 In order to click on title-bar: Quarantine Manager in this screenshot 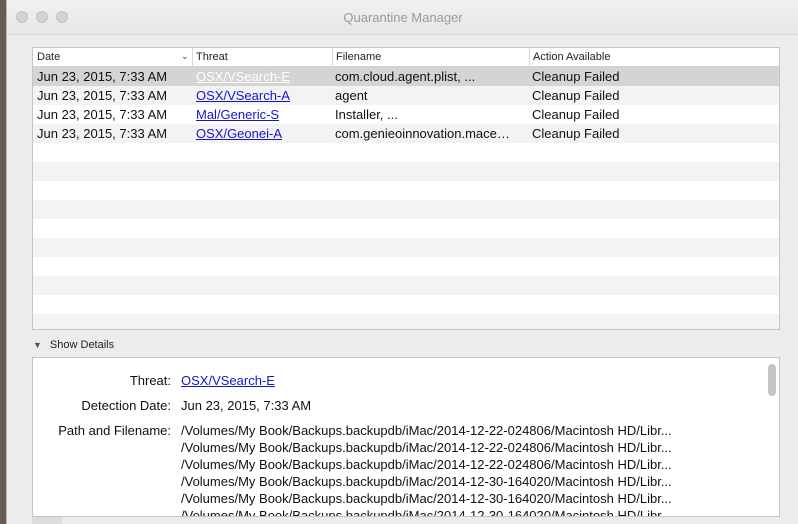, I will do `click(402, 17)`.